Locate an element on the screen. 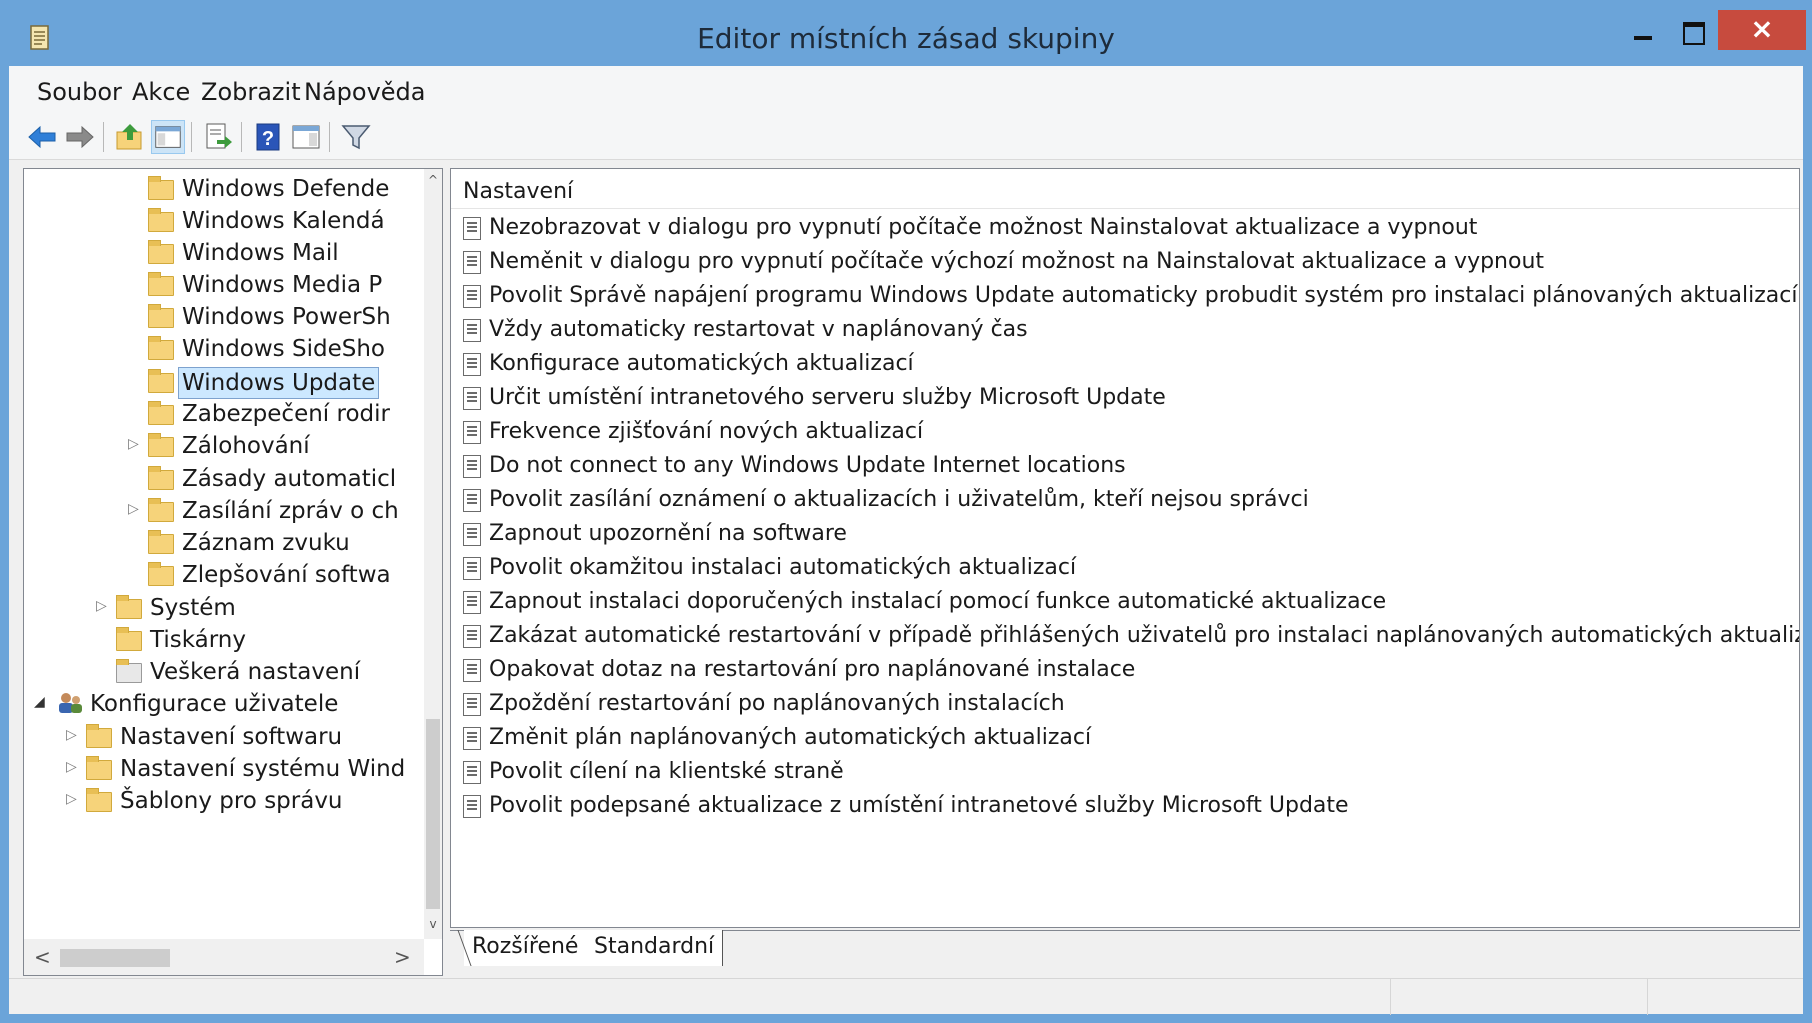 The width and height of the screenshot is (1812, 1023). show-hide-tree-icon is located at coordinates (168, 137).